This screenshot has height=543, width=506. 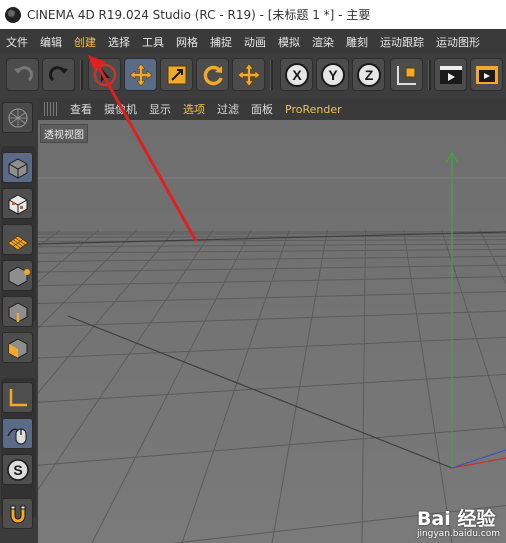 I want to click on menu-item: 捕捉, so click(x=221, y=42).